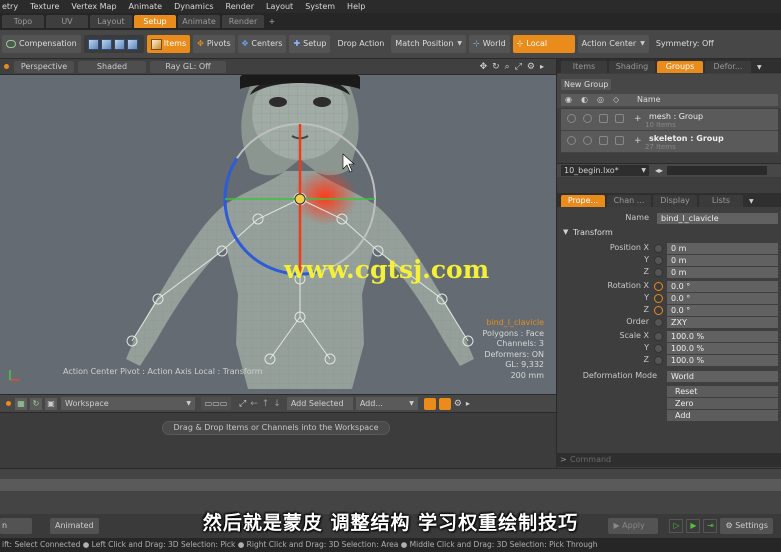 The height and width of the screenshot is (552, 781). I want to click on group-row-skeleton: + skeleton : Group 27 Items, so click(669, 142).